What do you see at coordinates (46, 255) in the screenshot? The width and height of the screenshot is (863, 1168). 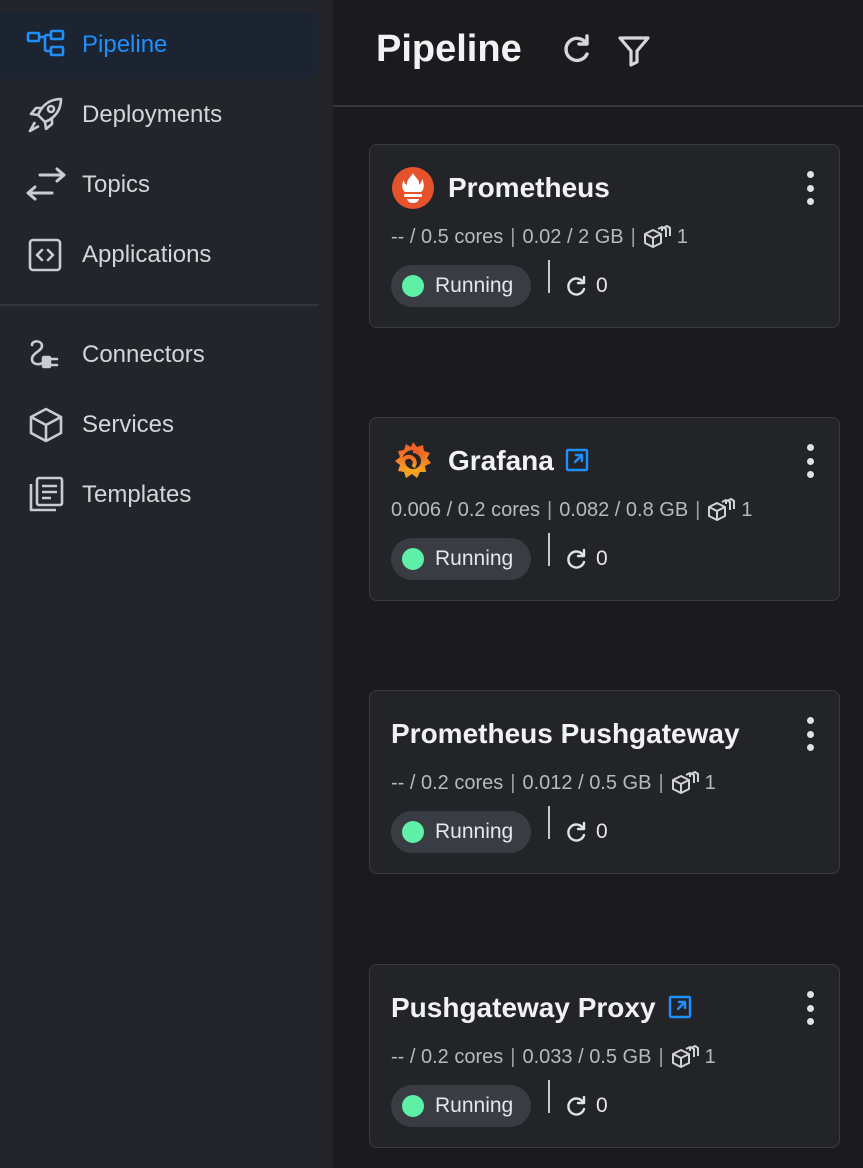 I see `code-box-icon` at bounding box center [46, 255].